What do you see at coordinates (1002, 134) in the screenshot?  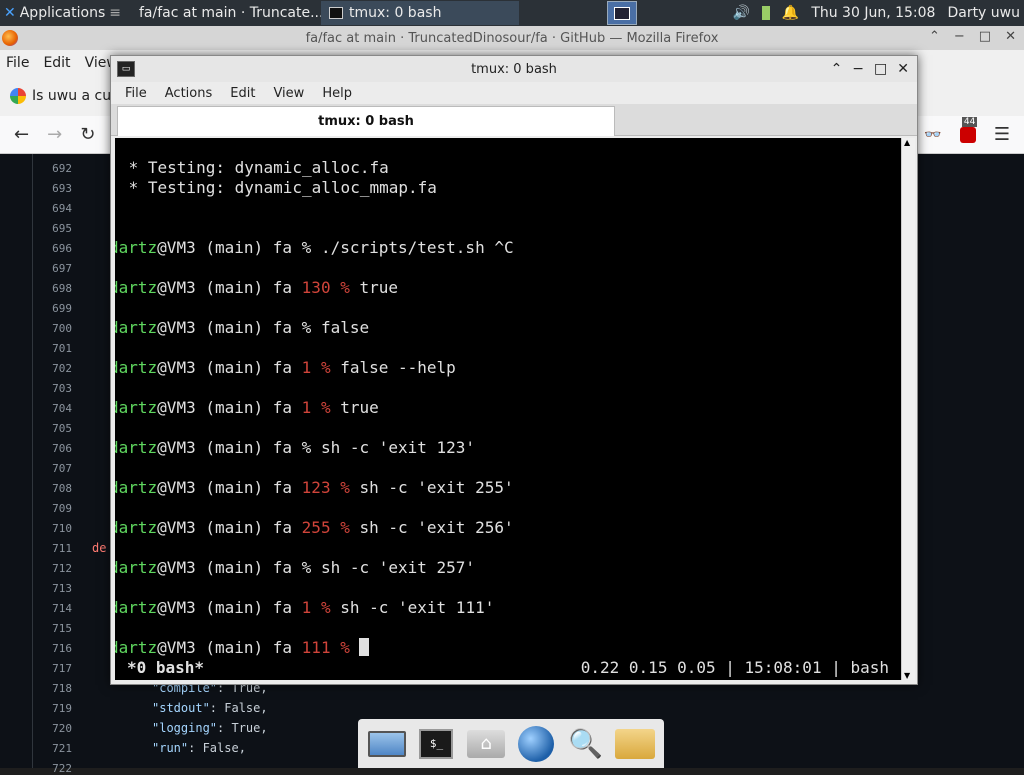 I see `hamburger-menu-icon: ☰` at bounding box center [1002, 134].